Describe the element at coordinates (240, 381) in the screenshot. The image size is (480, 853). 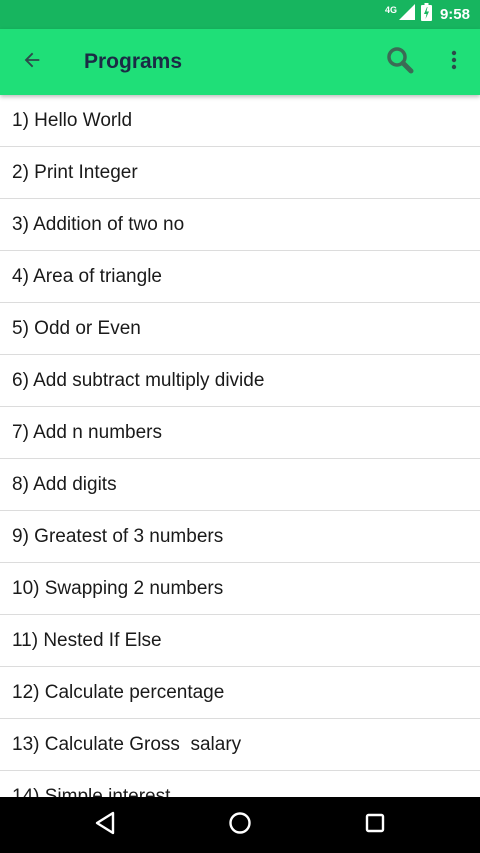
I see `program-item-6: 6) Add subtract multiply divide` at that location.